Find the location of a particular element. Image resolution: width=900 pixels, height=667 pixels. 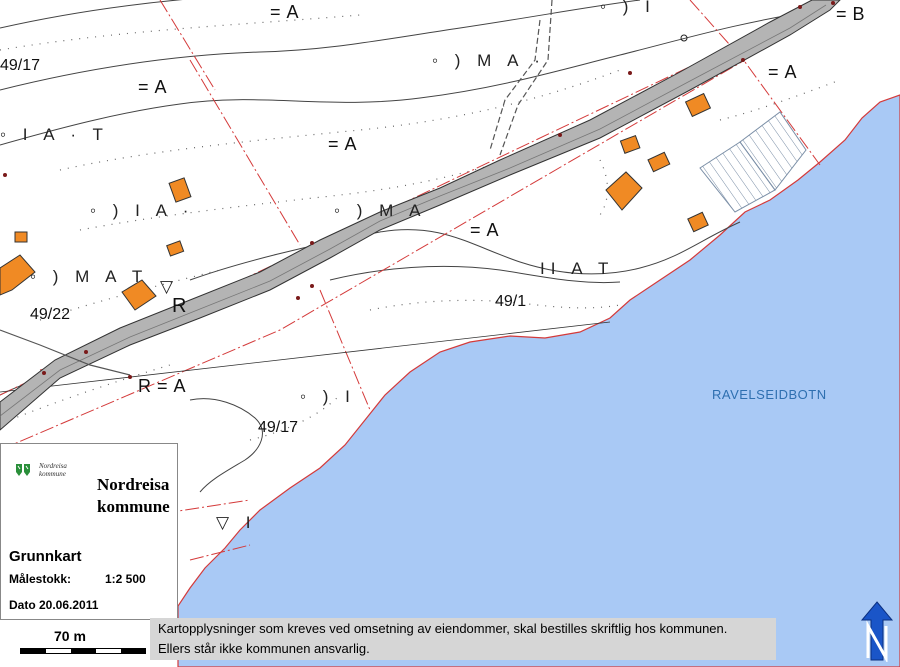

svg-text: ◦ ) M A is located at coordinates (380, 210).